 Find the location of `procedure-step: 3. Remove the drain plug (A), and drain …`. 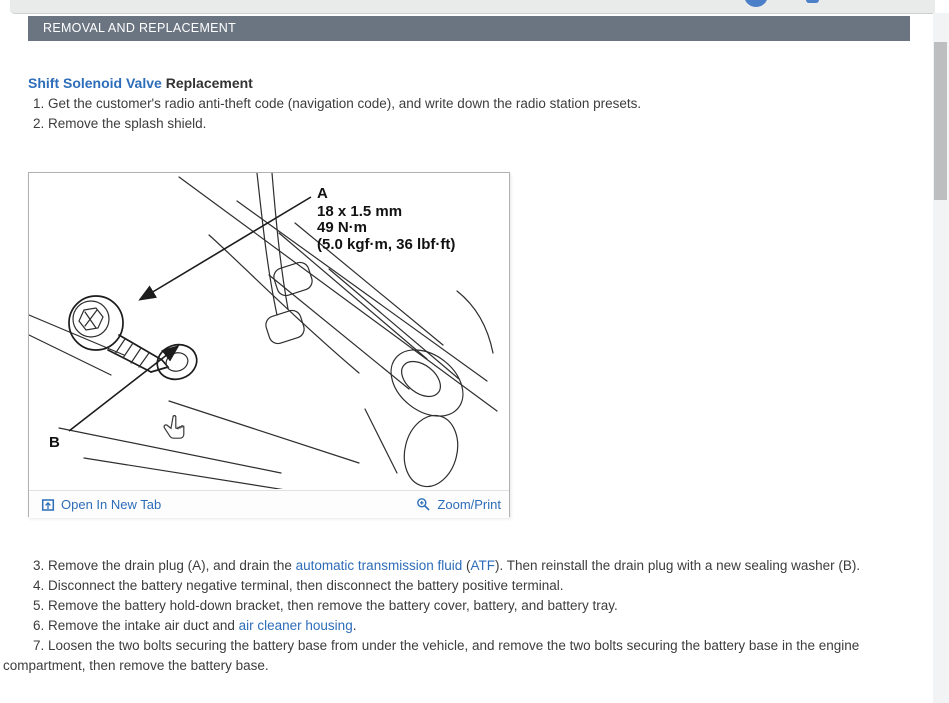

procedure-step: 3. Remove the drain plug (A), and drain … is located at coordinates (459, 566).